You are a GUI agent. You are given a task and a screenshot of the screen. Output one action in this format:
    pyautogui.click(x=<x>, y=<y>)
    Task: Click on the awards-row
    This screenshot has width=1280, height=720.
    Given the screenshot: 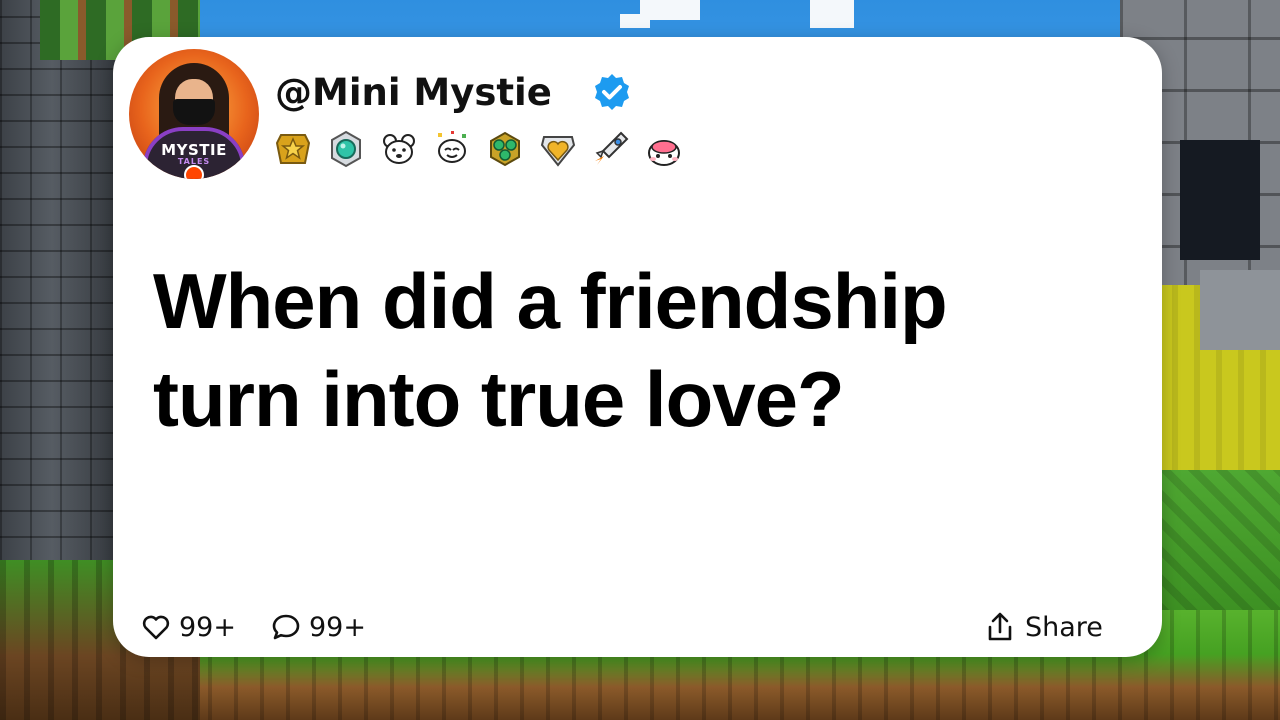 What is the action you would take?
    pyautogui.click(x=478, y=149)
    